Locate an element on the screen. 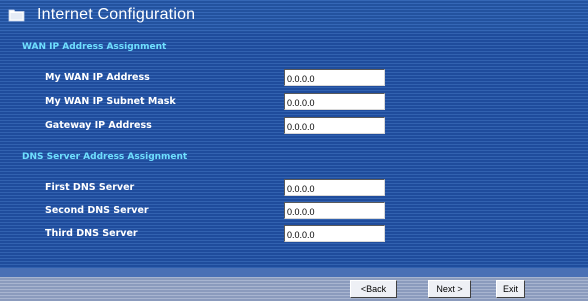 This screenshot has height=301, width=588. first-dns-input is located at coordinates (334, 187).